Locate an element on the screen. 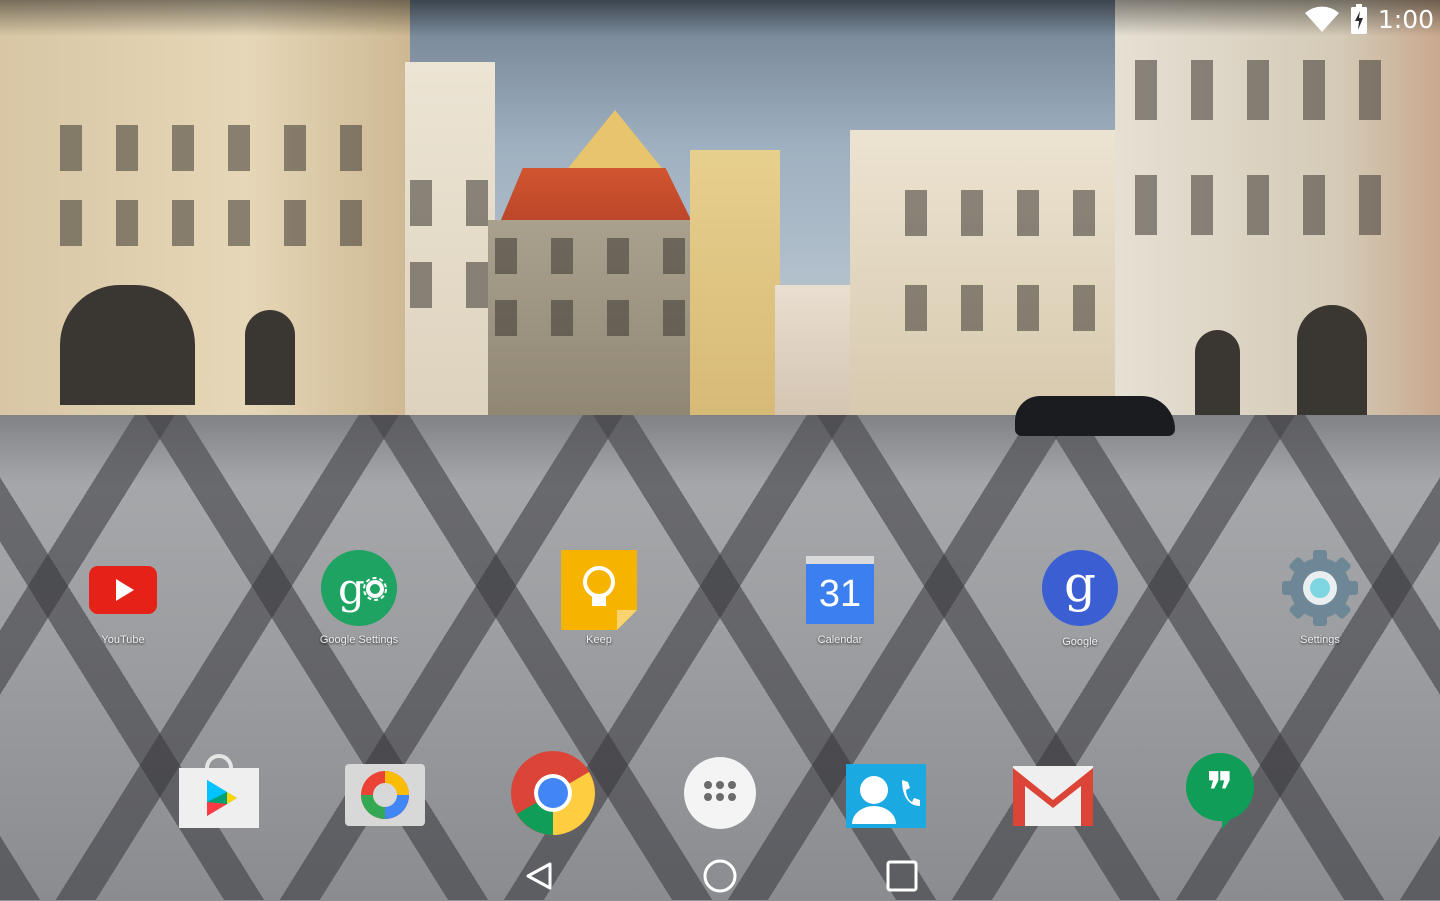  app-google-settings: g Google Settings is located at coordinates (359, 597).